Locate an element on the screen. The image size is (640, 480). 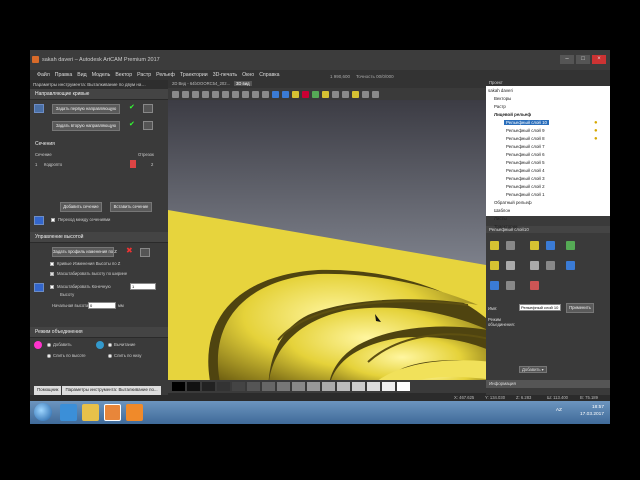
height-curve-checkbox is located at coordinates (52, 264).